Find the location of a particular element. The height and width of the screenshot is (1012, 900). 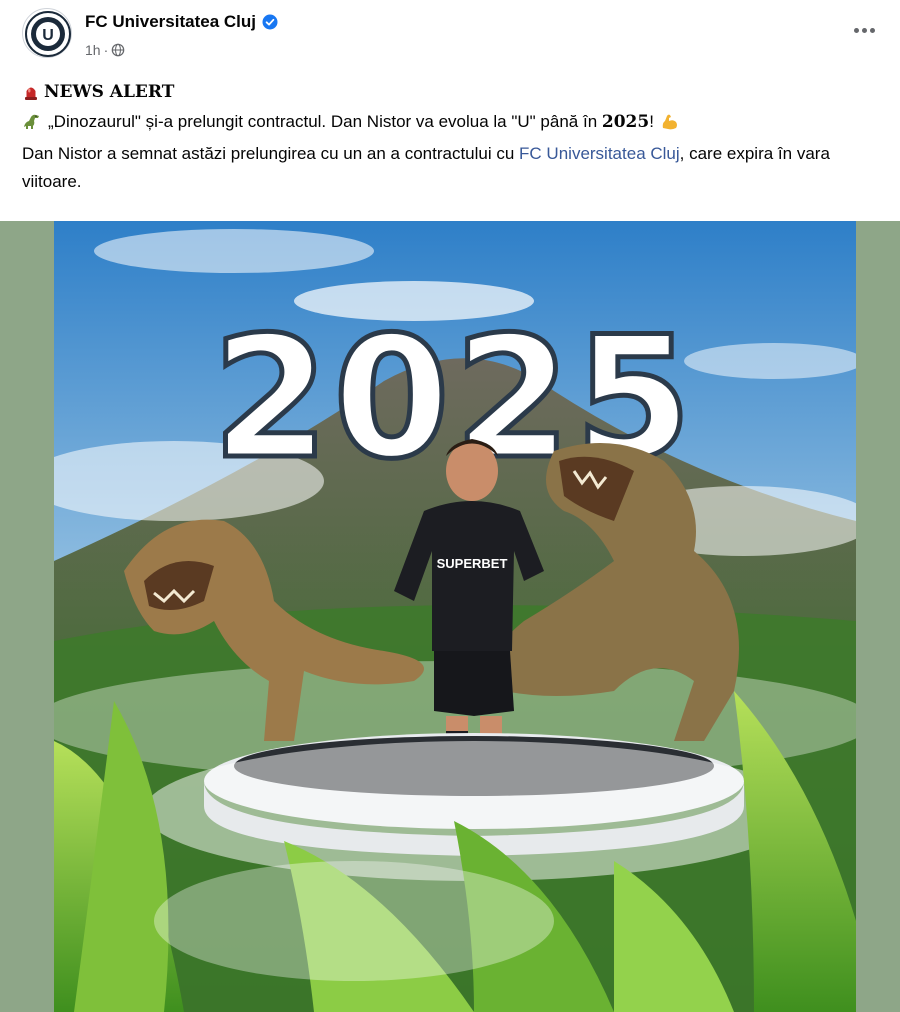

more-options-icon is located at coordinates (856, 30).